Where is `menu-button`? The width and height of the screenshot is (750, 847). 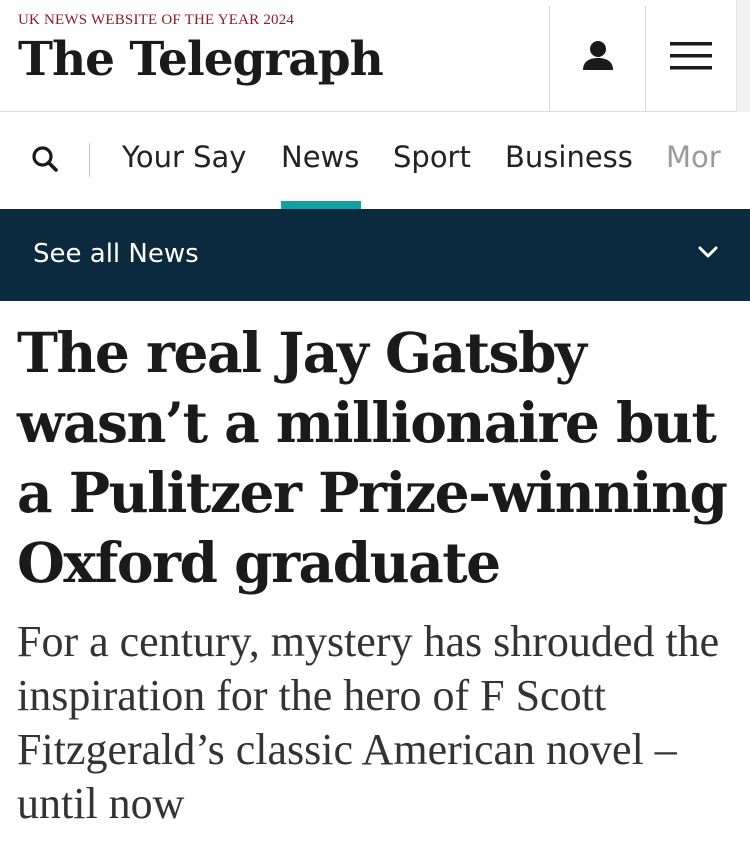
menu-button is located at coordinates (691, 58).